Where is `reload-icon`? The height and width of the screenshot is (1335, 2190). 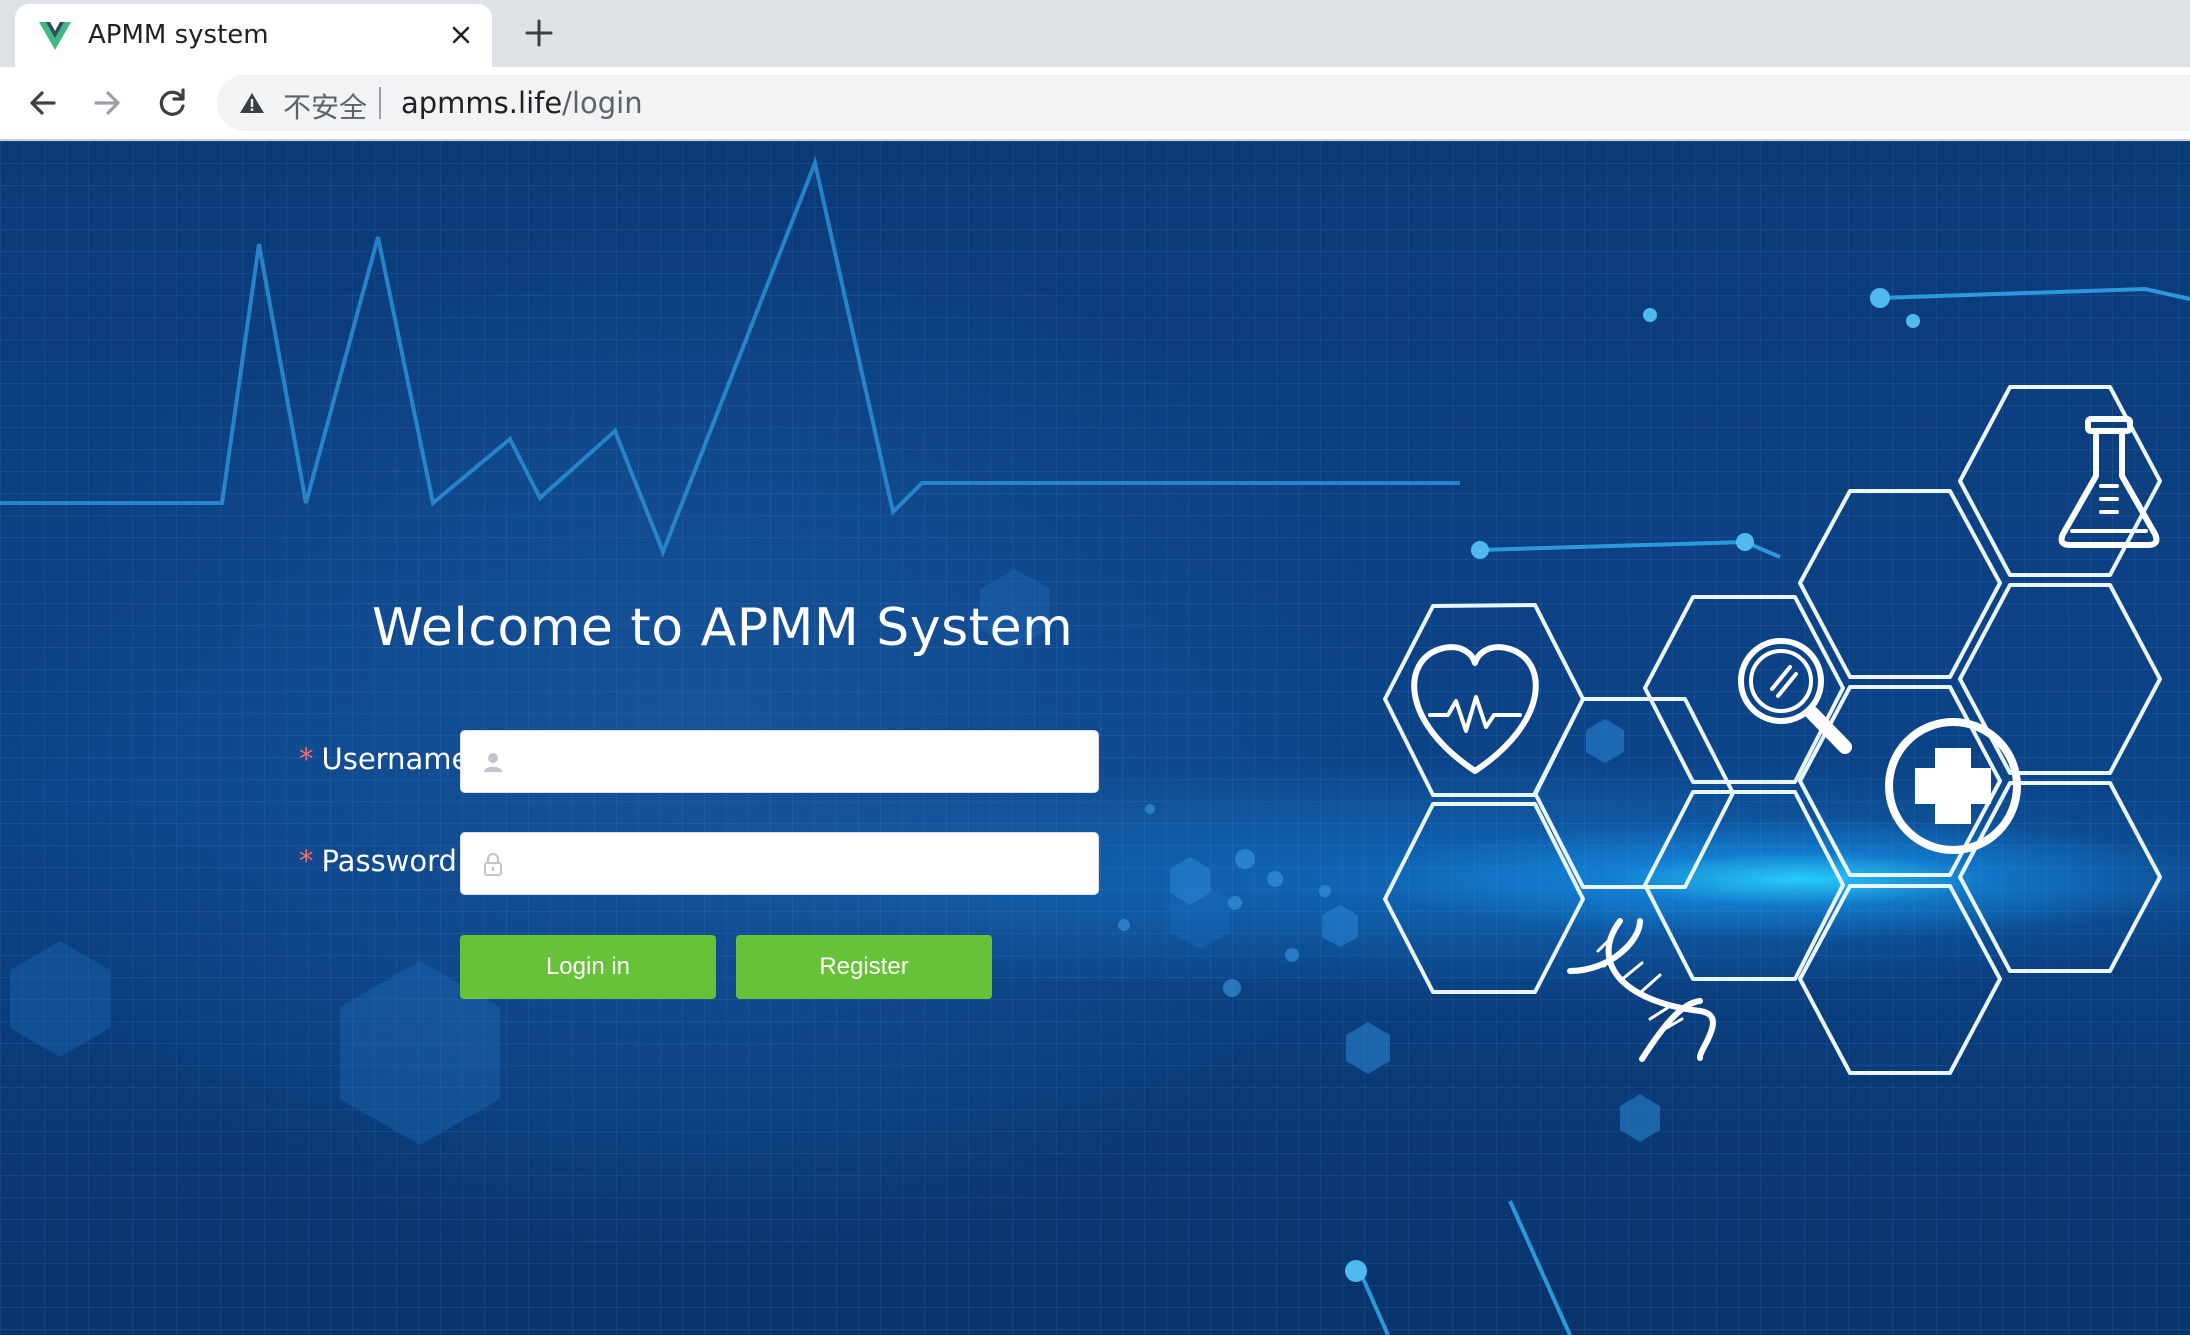 reload-icon is located at coordinates (172, 103).